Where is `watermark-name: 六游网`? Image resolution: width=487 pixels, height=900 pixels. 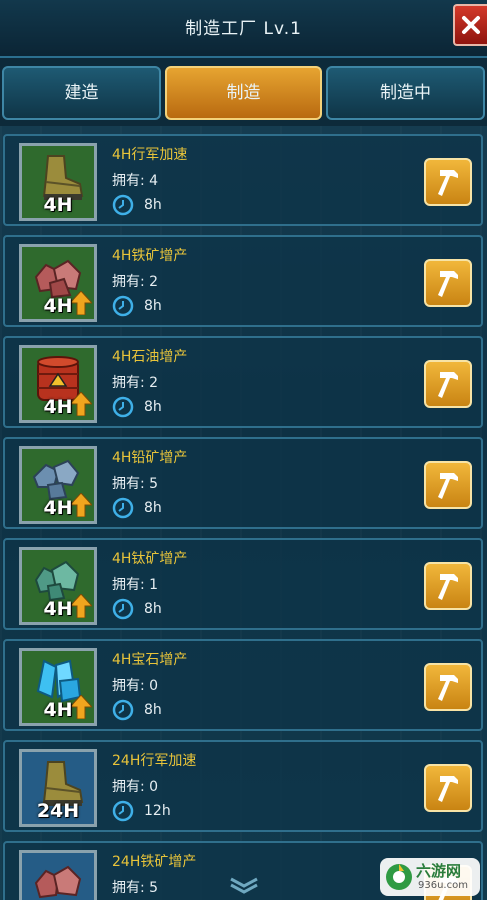
watermark-name: 六游网 is located at coordinates (439, 871).